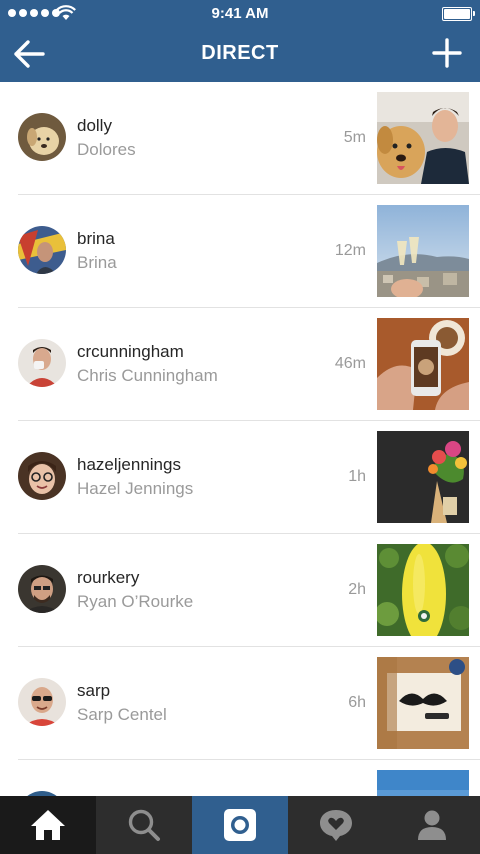 Image resolution: width=480 pixels, height=854 pixels. Describe the element at coordinates (135, 601) in the screenshot. I see `thread-fullname: Ryan O’Rourke` at that location.